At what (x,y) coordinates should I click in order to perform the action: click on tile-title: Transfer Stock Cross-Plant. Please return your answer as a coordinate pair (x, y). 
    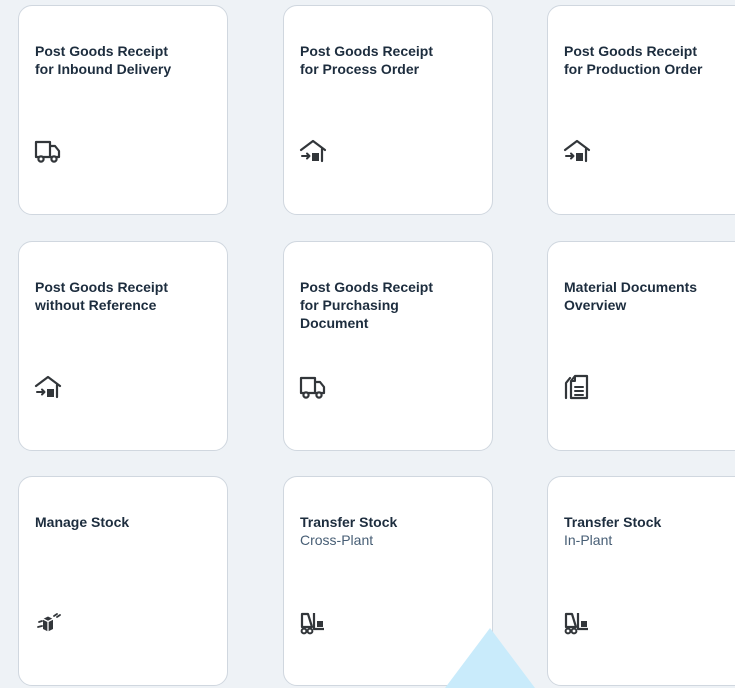
    Looking at the image, I should click on (390, 531).